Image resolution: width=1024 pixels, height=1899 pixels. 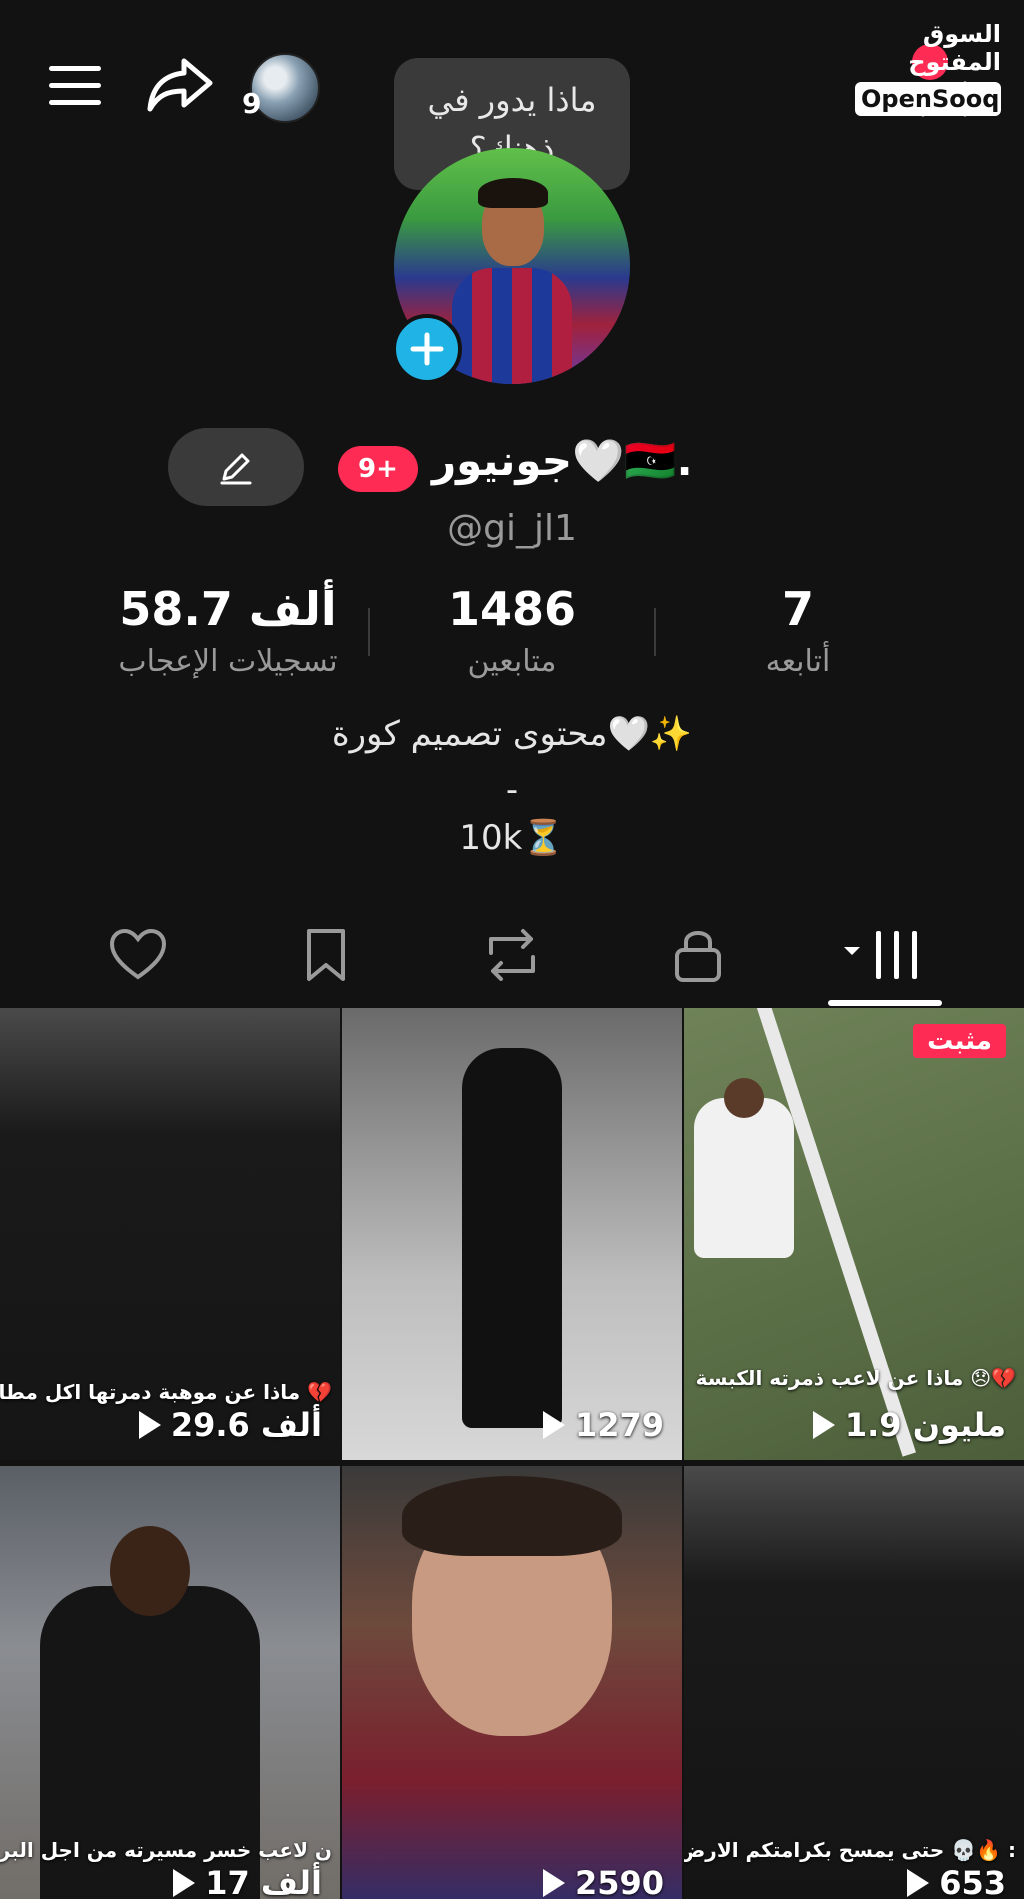 I want to click on followers-count: 1486, so click(x=512, y=609).